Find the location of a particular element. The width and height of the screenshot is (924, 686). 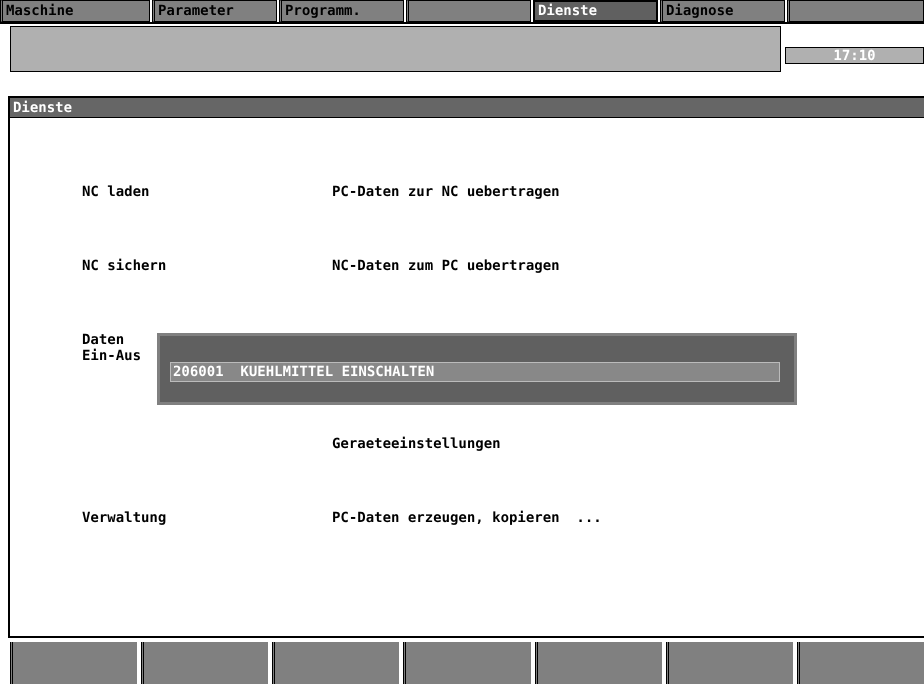

clock: 17:10 is located at coordinates (854, 55).